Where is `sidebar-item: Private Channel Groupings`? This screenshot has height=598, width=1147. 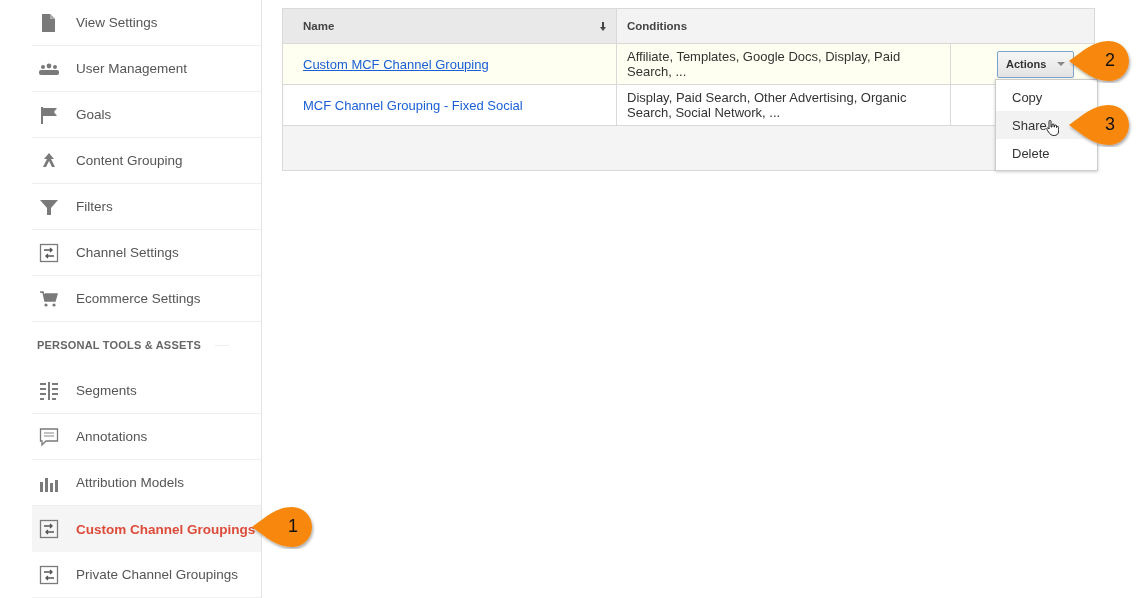
sidebar-item: Private Channel Groupings is located at coordinates (146, 575).